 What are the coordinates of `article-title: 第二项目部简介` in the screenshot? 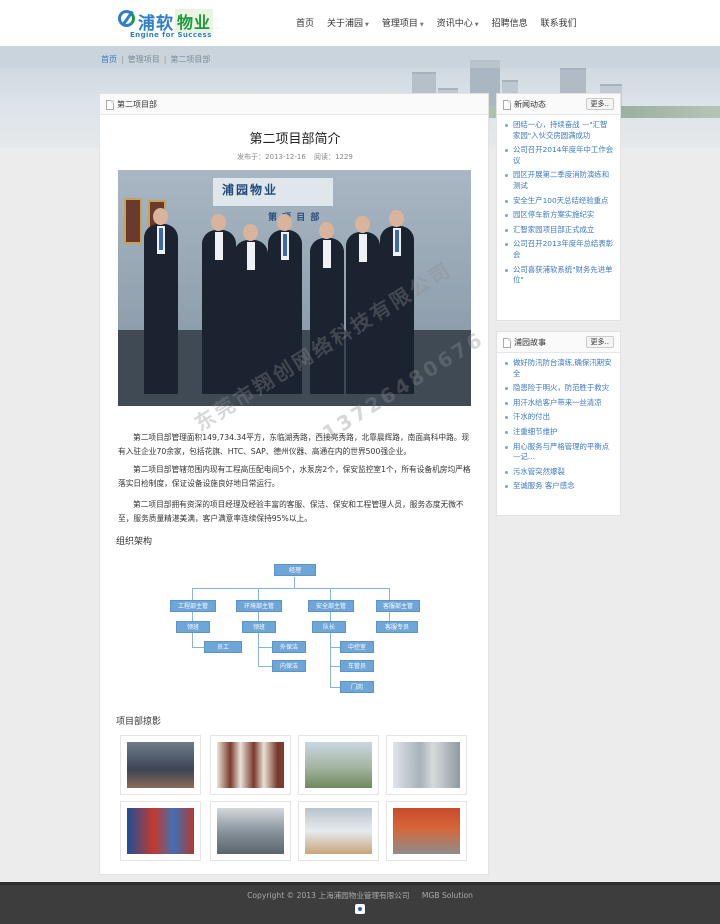 It's located at (295, 139).